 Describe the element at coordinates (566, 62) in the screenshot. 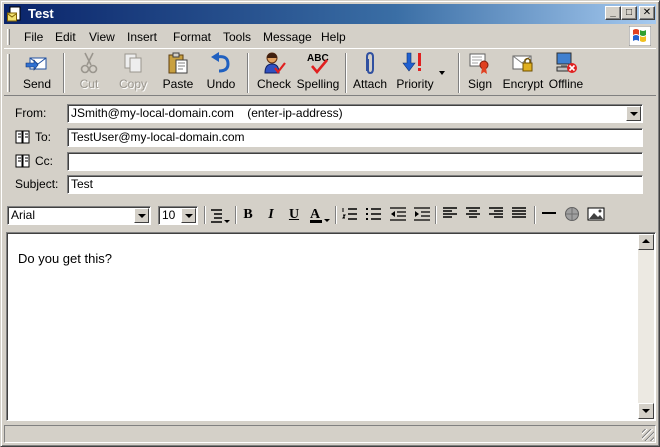

I see `offline-computer-icon` at that location.